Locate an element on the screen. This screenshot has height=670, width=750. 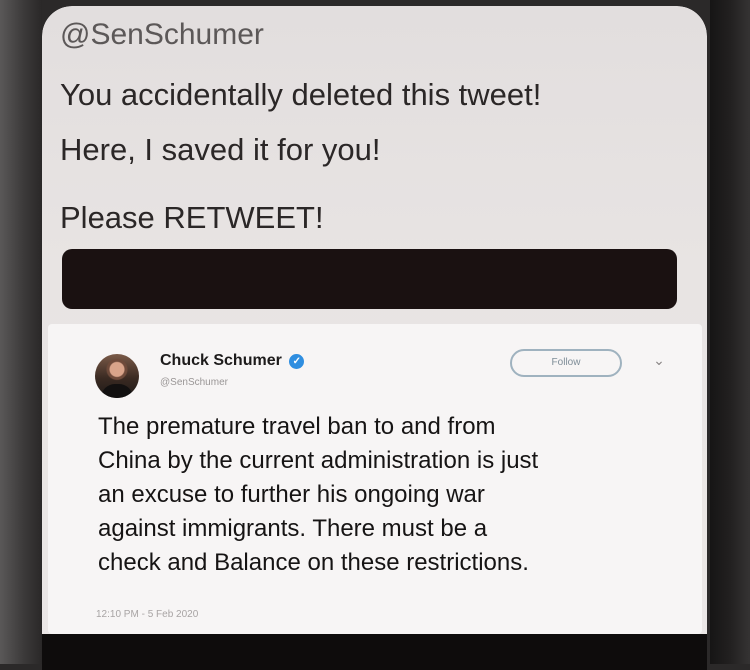
mention-handle: @SenSchumer is located at coordinates (162, 35).